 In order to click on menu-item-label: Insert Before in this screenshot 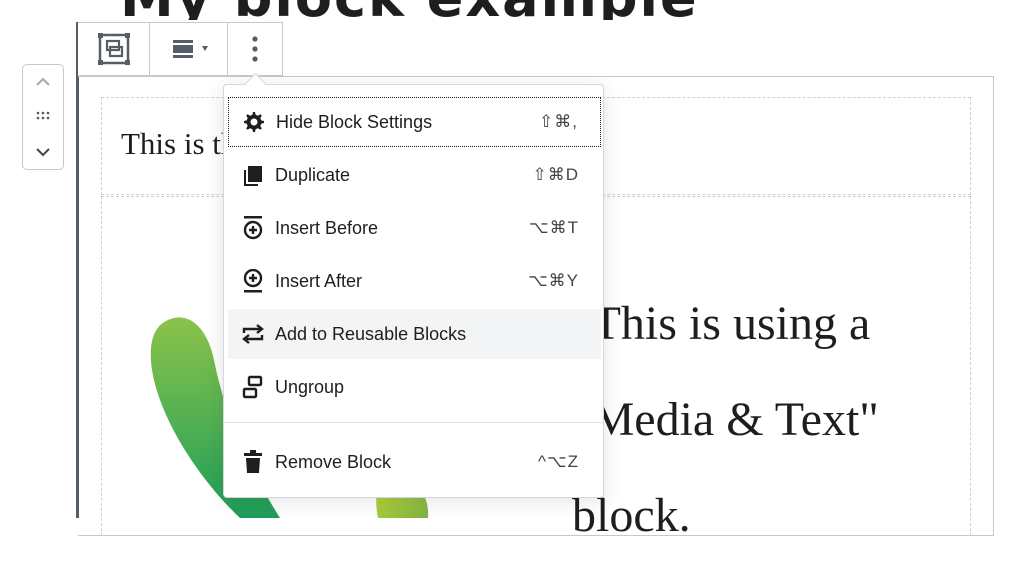, I will do `click(327, 227)`.